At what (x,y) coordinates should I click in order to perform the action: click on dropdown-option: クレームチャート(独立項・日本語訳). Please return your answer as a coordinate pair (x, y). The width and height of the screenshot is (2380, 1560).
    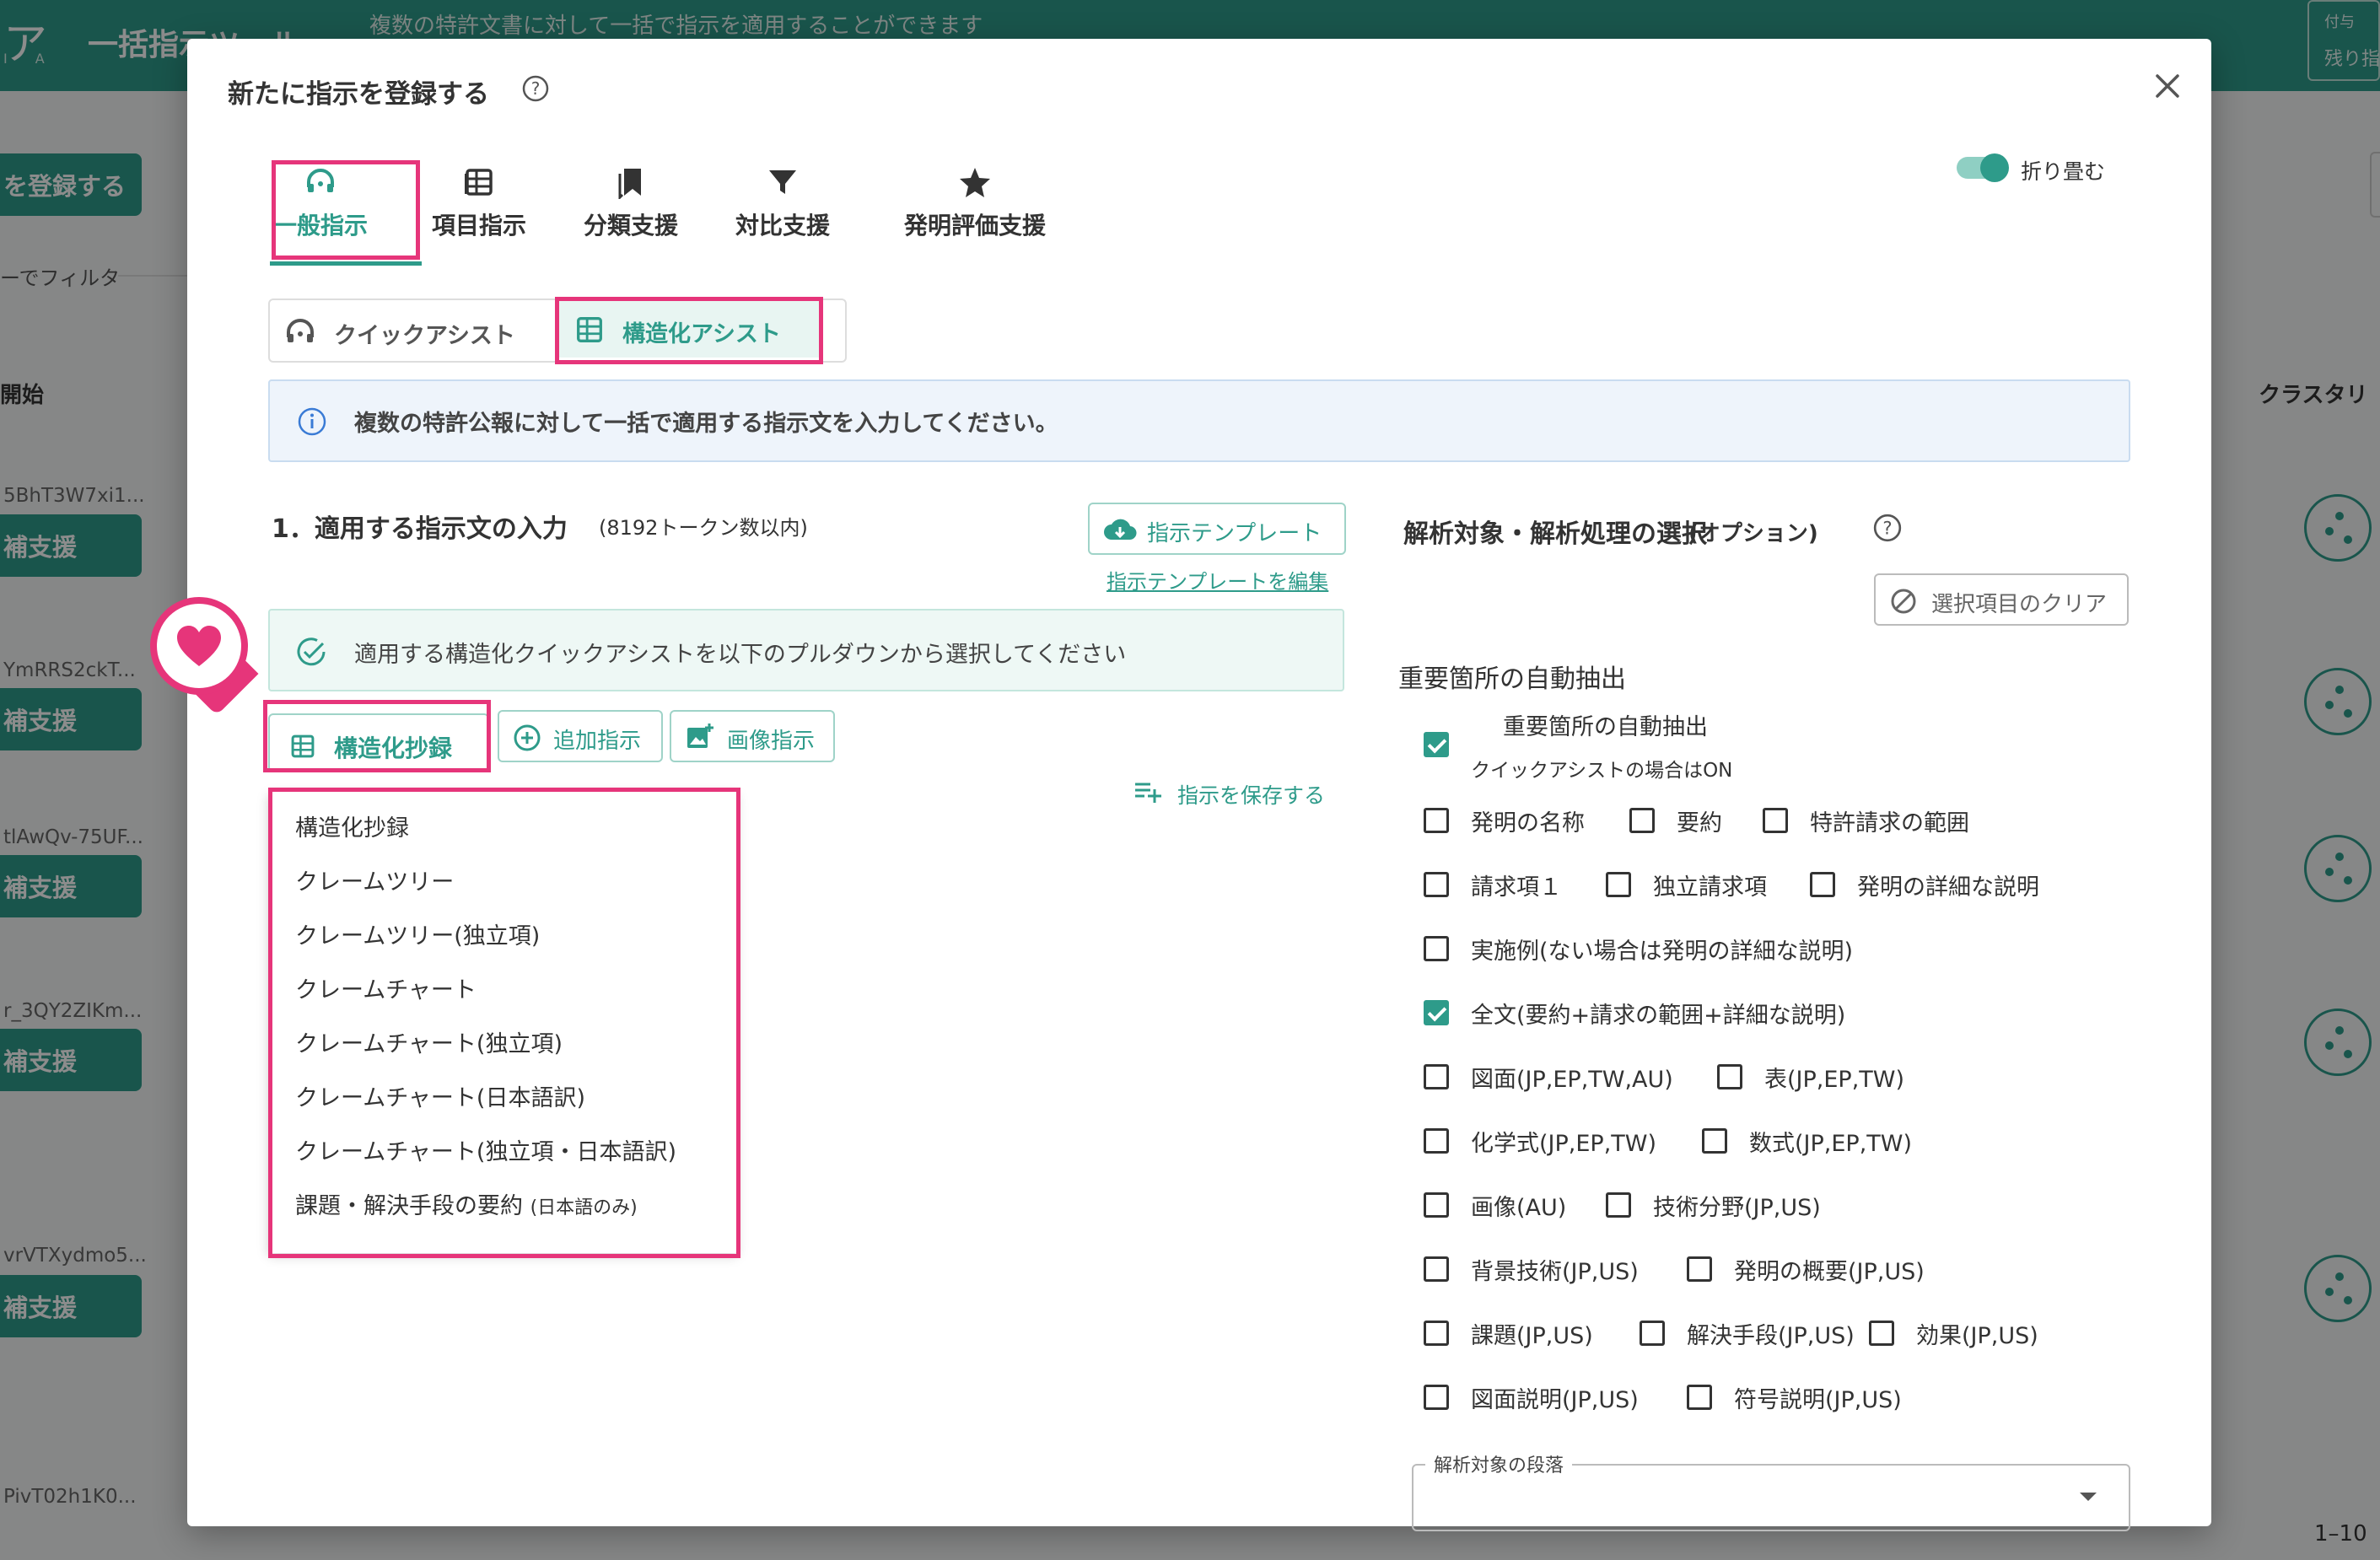
    Looking at the image, I should click on (485, 1149).